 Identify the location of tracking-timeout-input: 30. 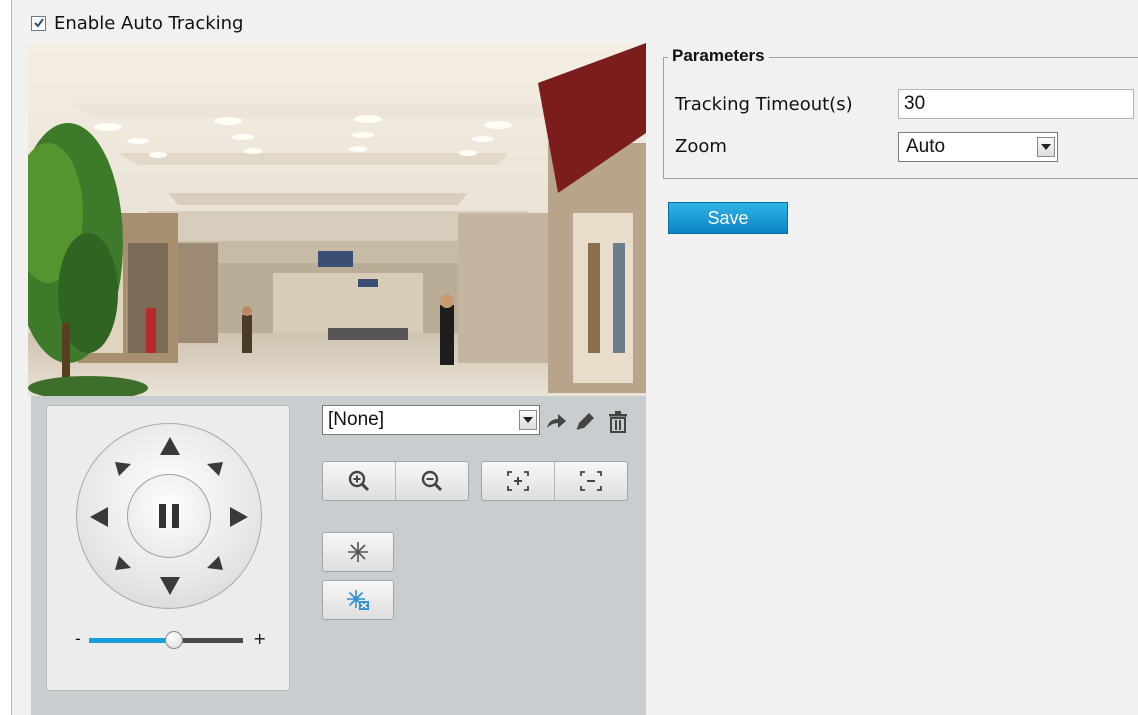
(1016, 104).